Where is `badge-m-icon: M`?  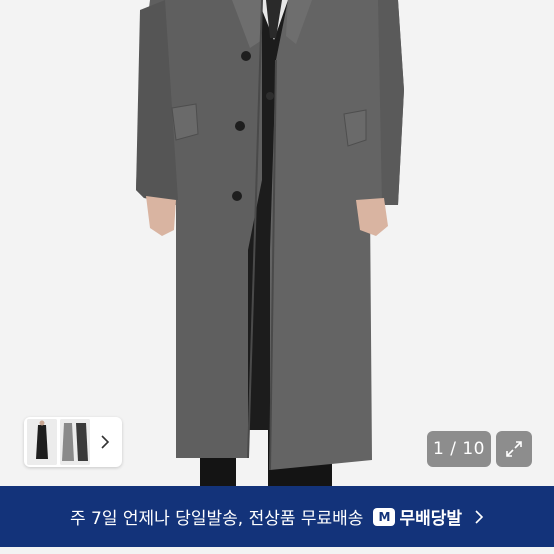
badge-m-icon: M is located at coordinates (384, 516).